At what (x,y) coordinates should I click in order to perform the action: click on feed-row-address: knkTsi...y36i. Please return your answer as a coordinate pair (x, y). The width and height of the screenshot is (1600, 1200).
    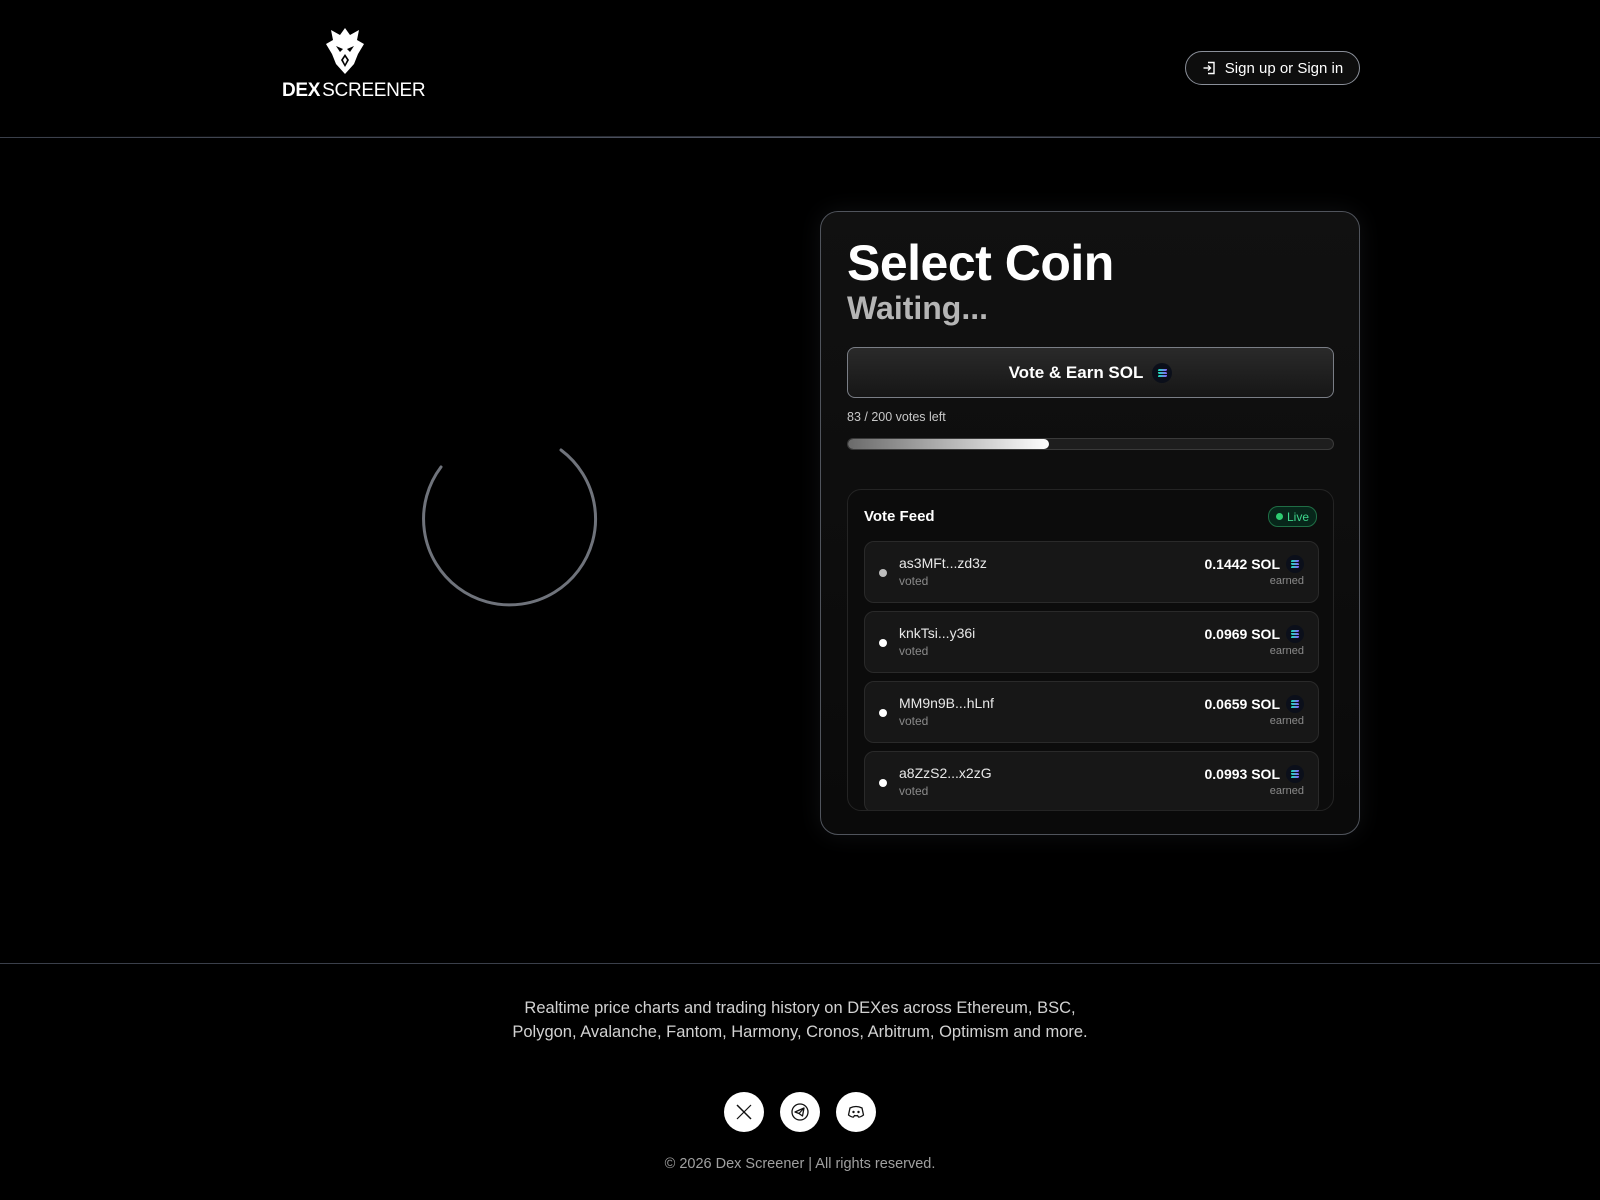
    Looking at the image, I should click on (937, 633).